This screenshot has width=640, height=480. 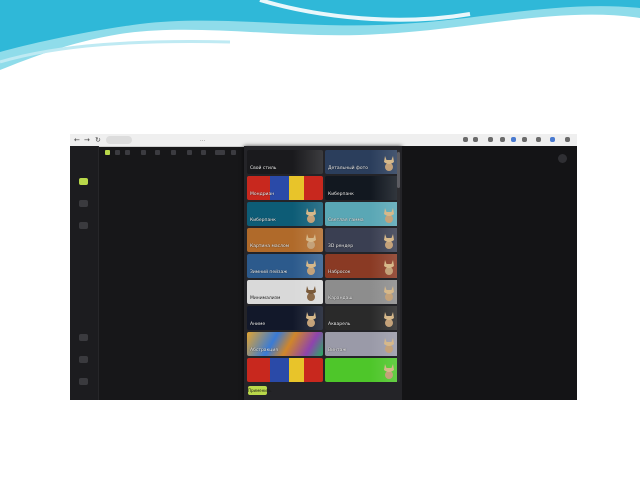 I want to click on reload-button: ↻, so click(x=98, y=140).